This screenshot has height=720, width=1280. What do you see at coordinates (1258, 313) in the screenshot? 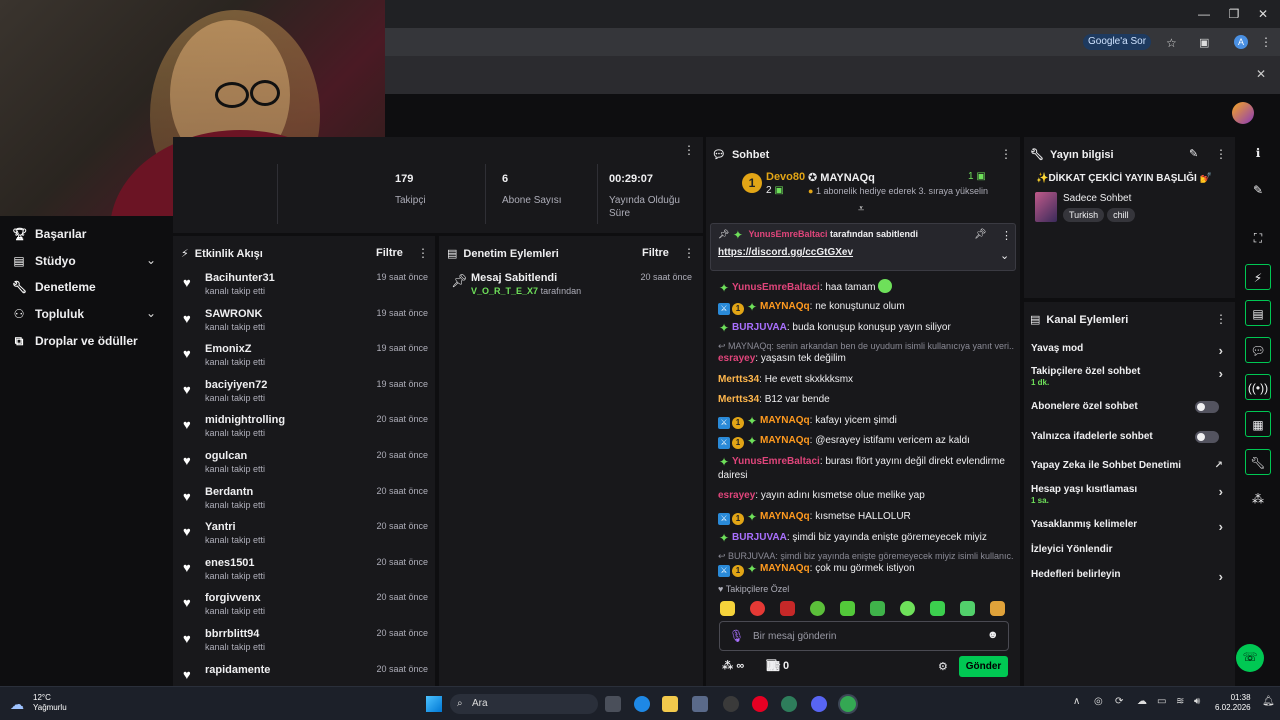
I see `document-icon: ▤` at bounding box center [1258, 313].